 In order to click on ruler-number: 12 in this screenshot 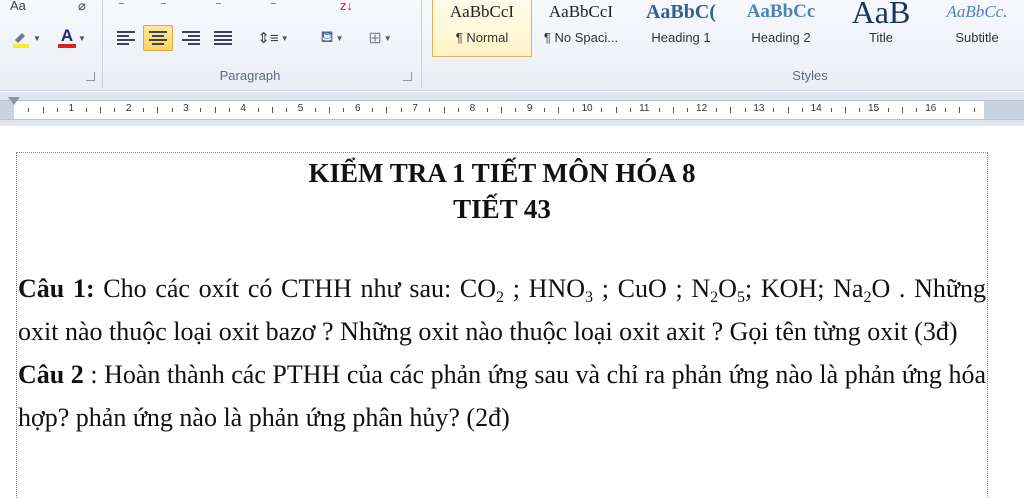, I will do `click(702, 108)`.